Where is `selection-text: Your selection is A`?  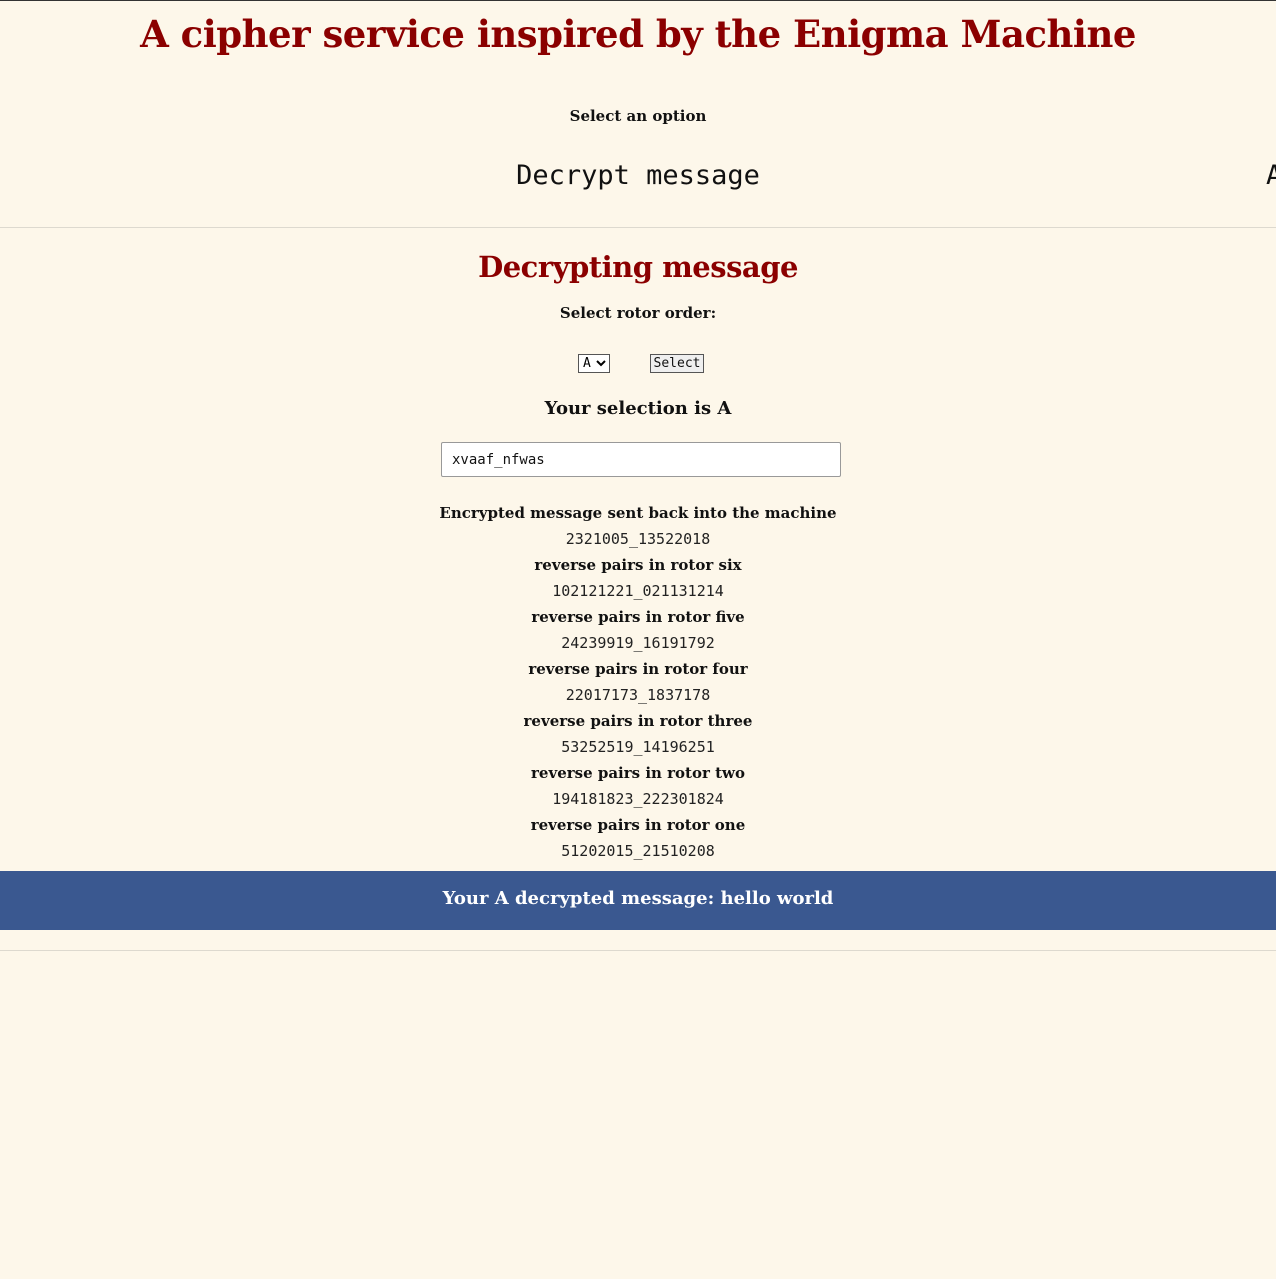 selection-text: Your selection is A is located at coordinates (638, 408).